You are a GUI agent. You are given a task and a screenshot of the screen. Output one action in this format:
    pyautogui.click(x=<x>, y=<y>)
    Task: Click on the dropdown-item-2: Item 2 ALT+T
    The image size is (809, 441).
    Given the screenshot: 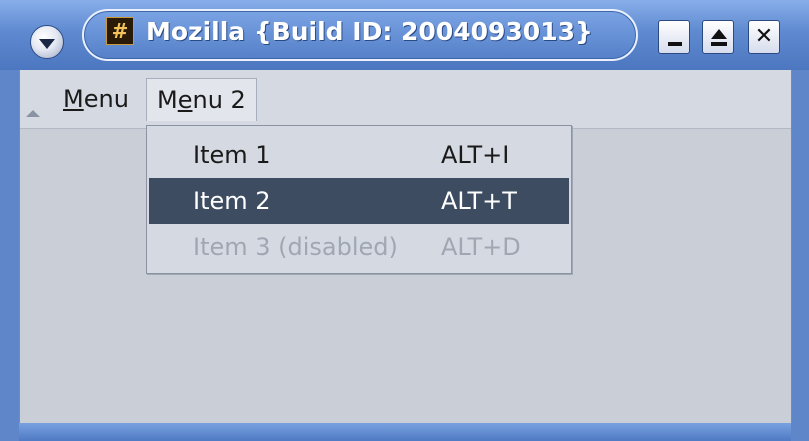 What is the action you would take?
    pyautogui.click(x=359, y=201)
    